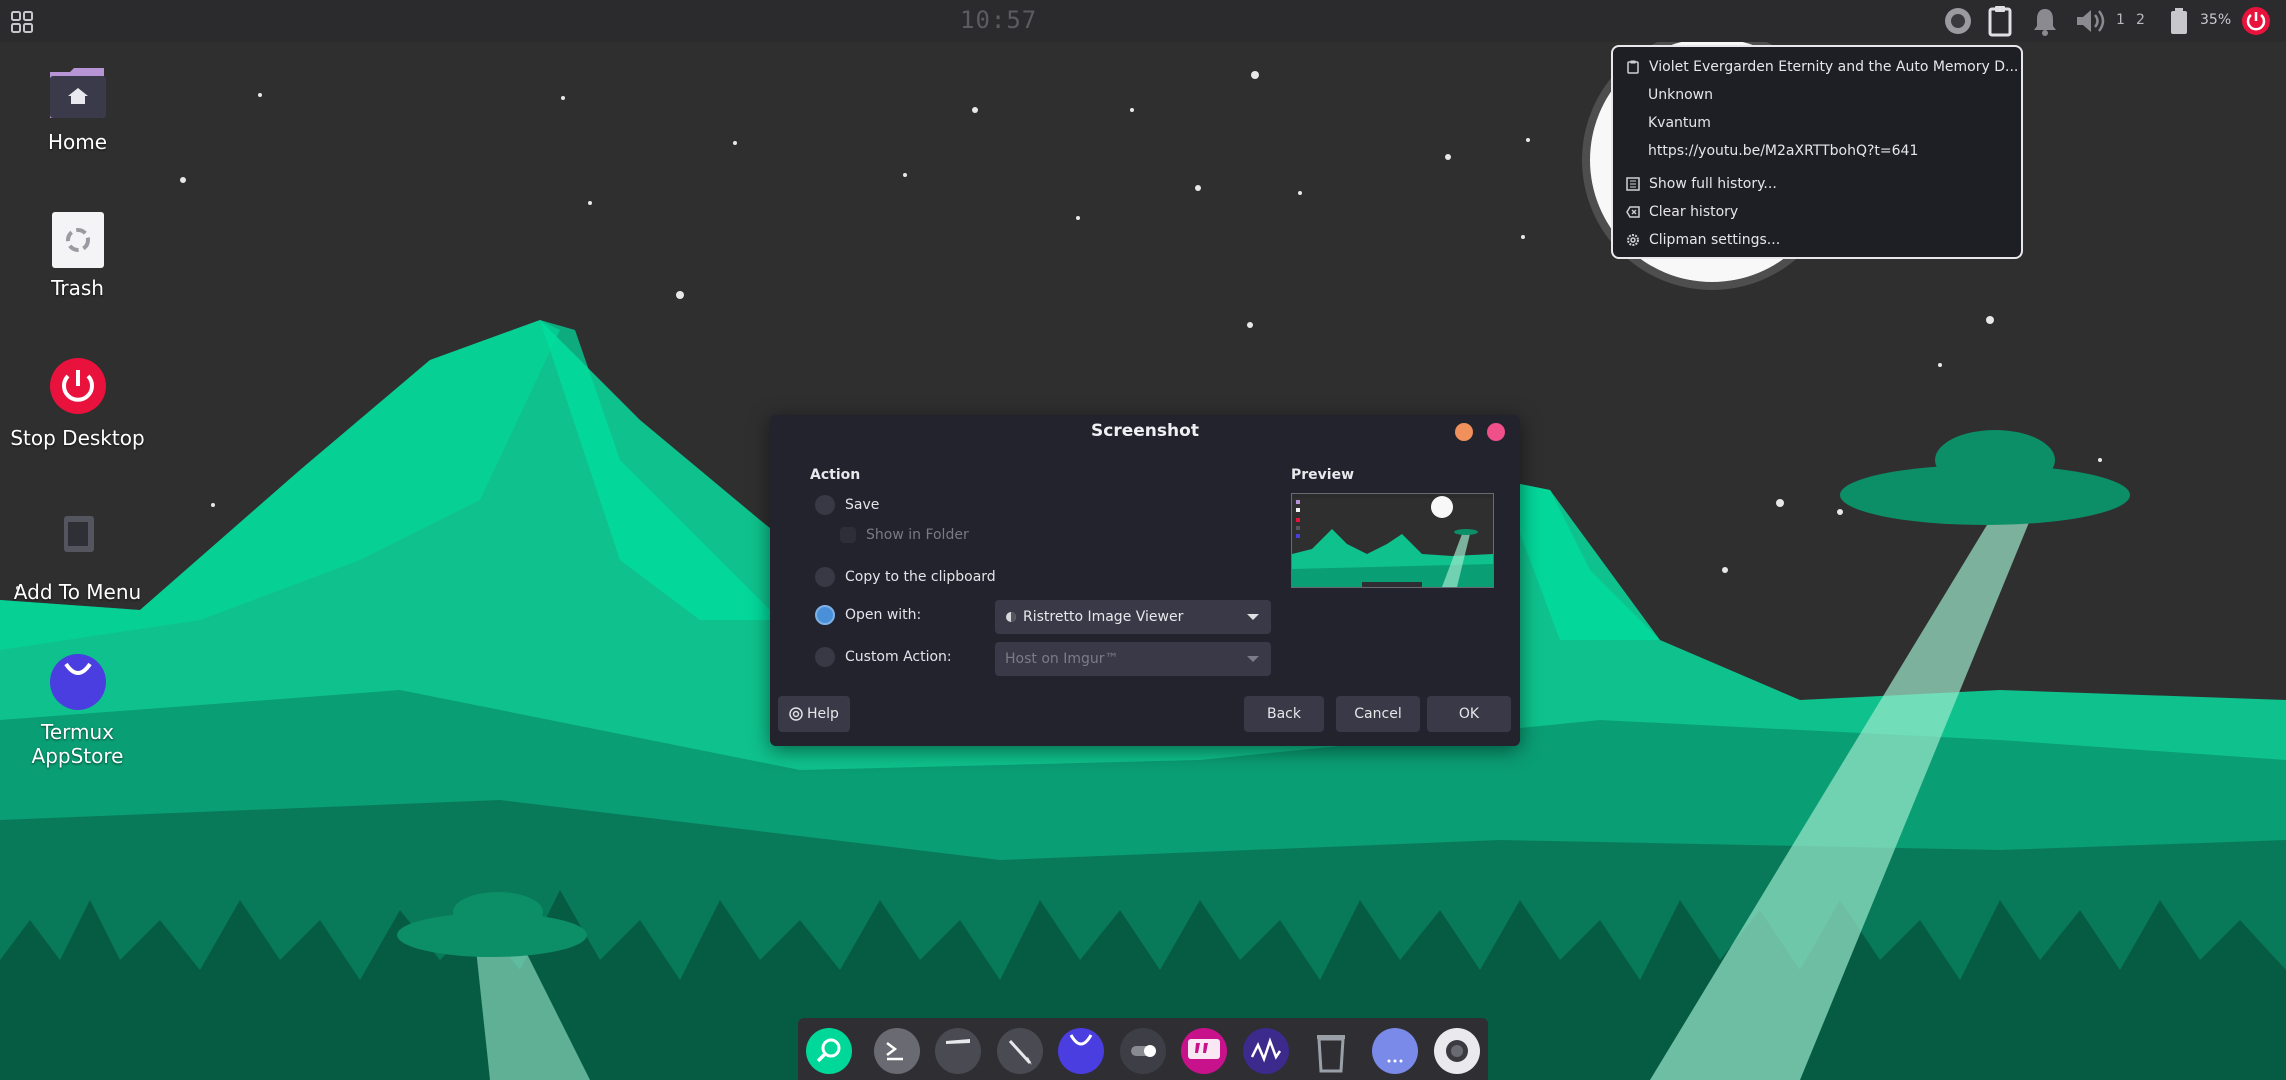  I want to click on desktop-icon-label: Stop Desktop, so click(77, 438).